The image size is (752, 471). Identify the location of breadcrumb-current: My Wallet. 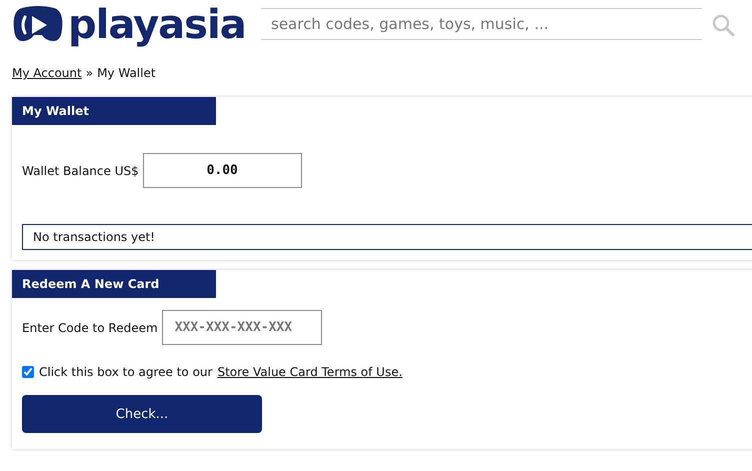
(126, 74).